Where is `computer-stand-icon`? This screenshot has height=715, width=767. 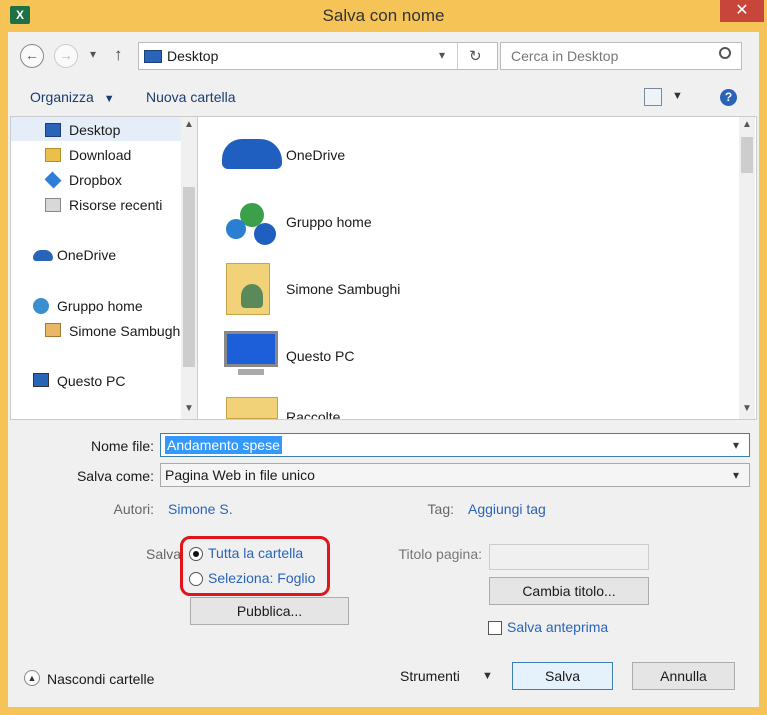 computer-stand-icon is located at coordinates (251, 372).